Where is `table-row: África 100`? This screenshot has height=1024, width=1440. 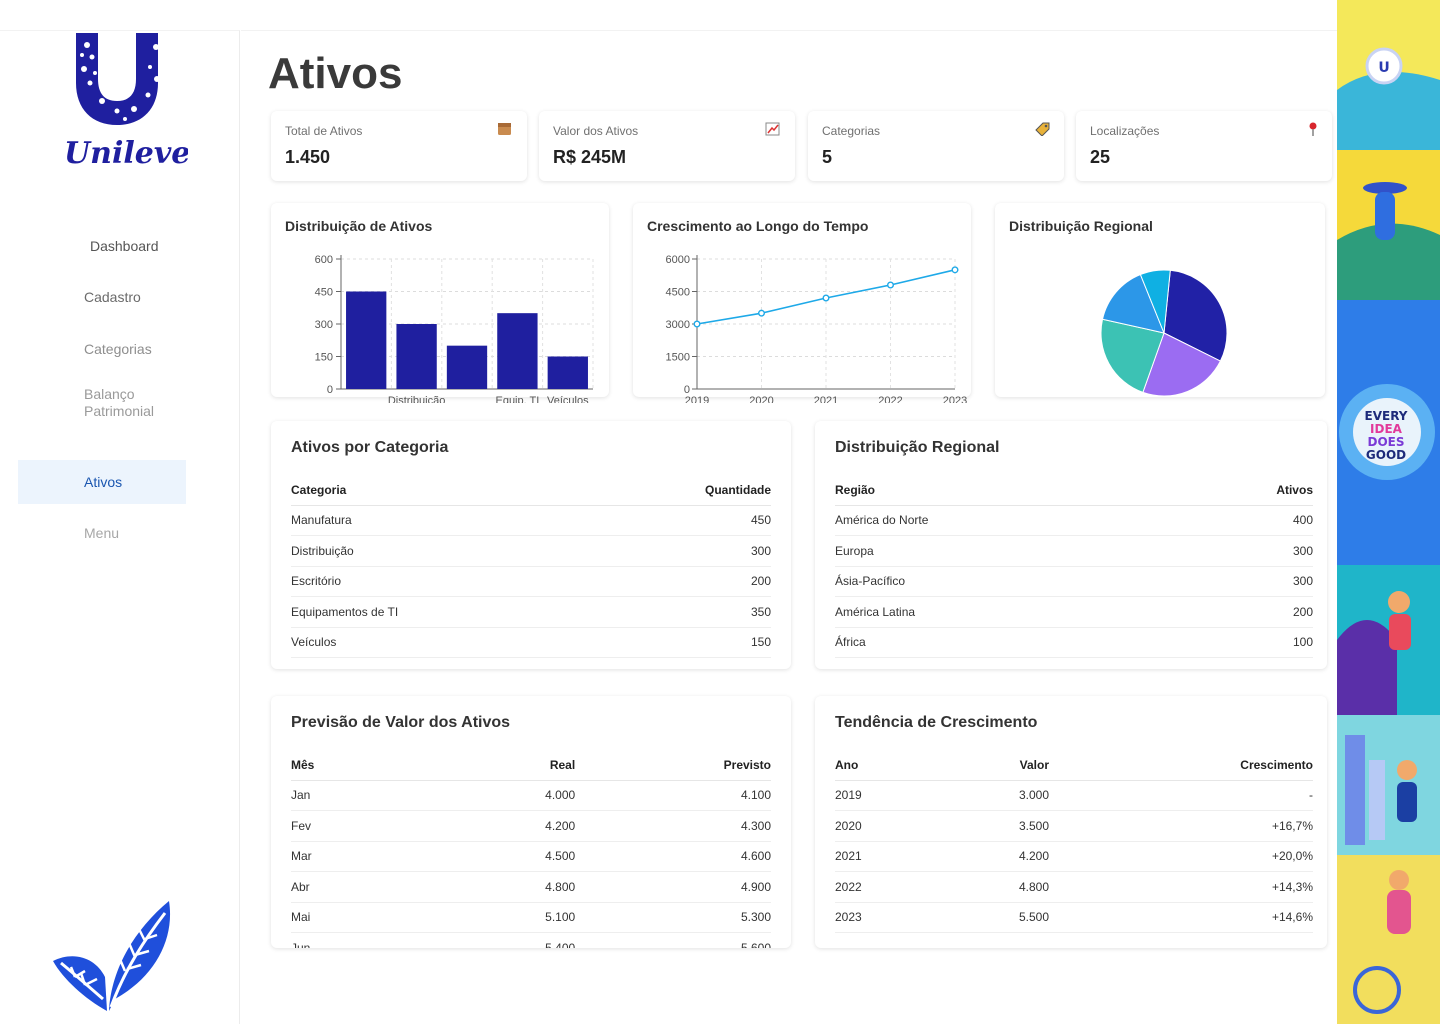
table-row: África 100 is located at coordinates (1074, 642).